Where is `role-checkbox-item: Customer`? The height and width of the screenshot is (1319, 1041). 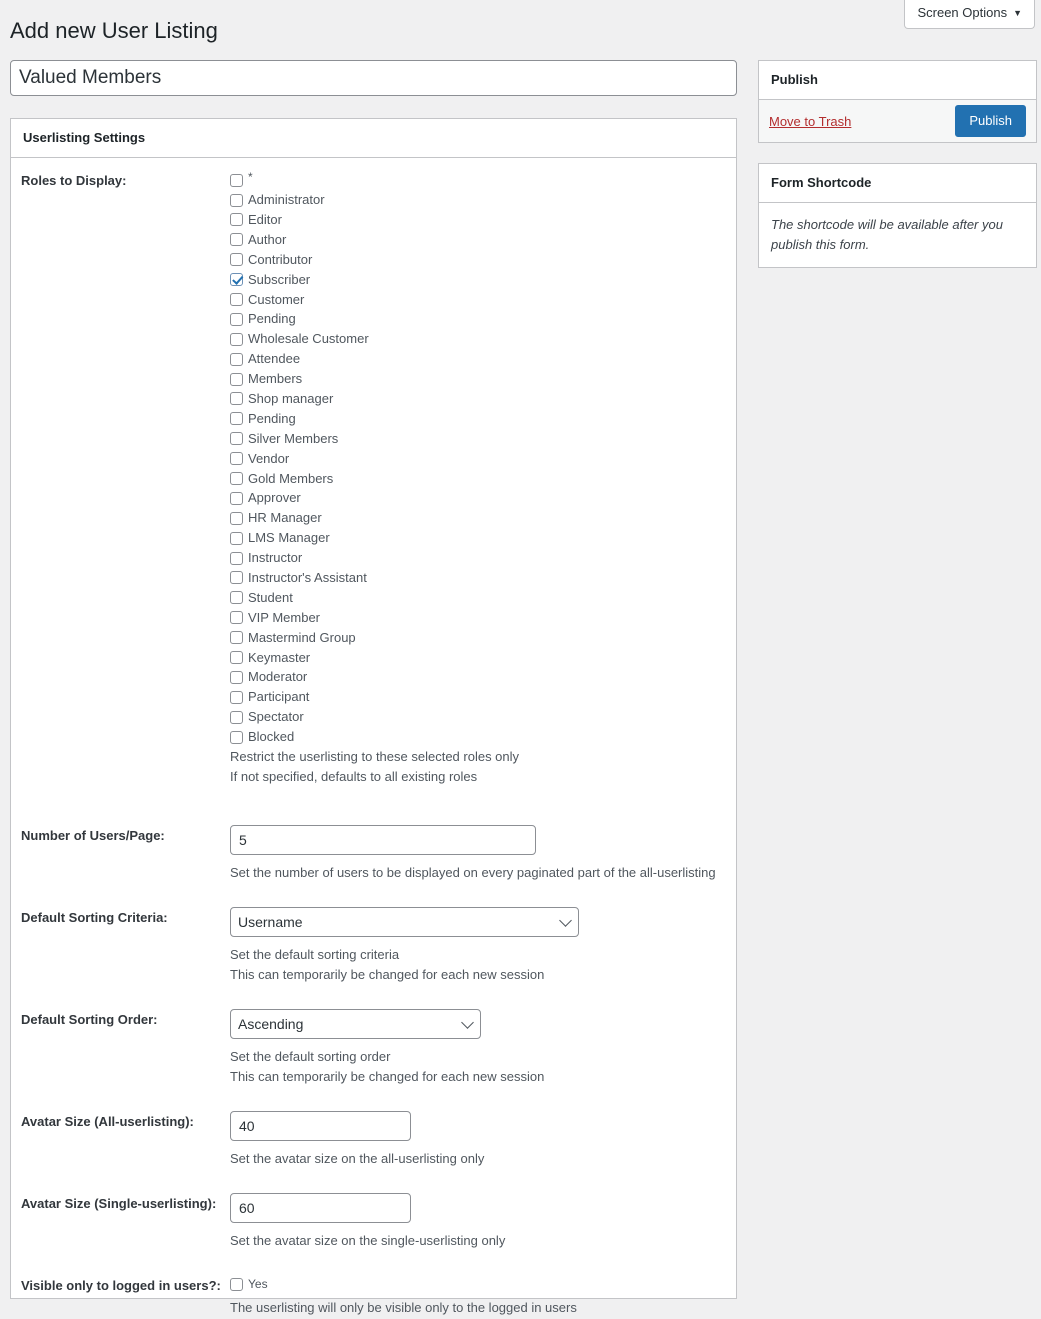
role-checkbox-item: Customer is located at coordinates (478, 300).